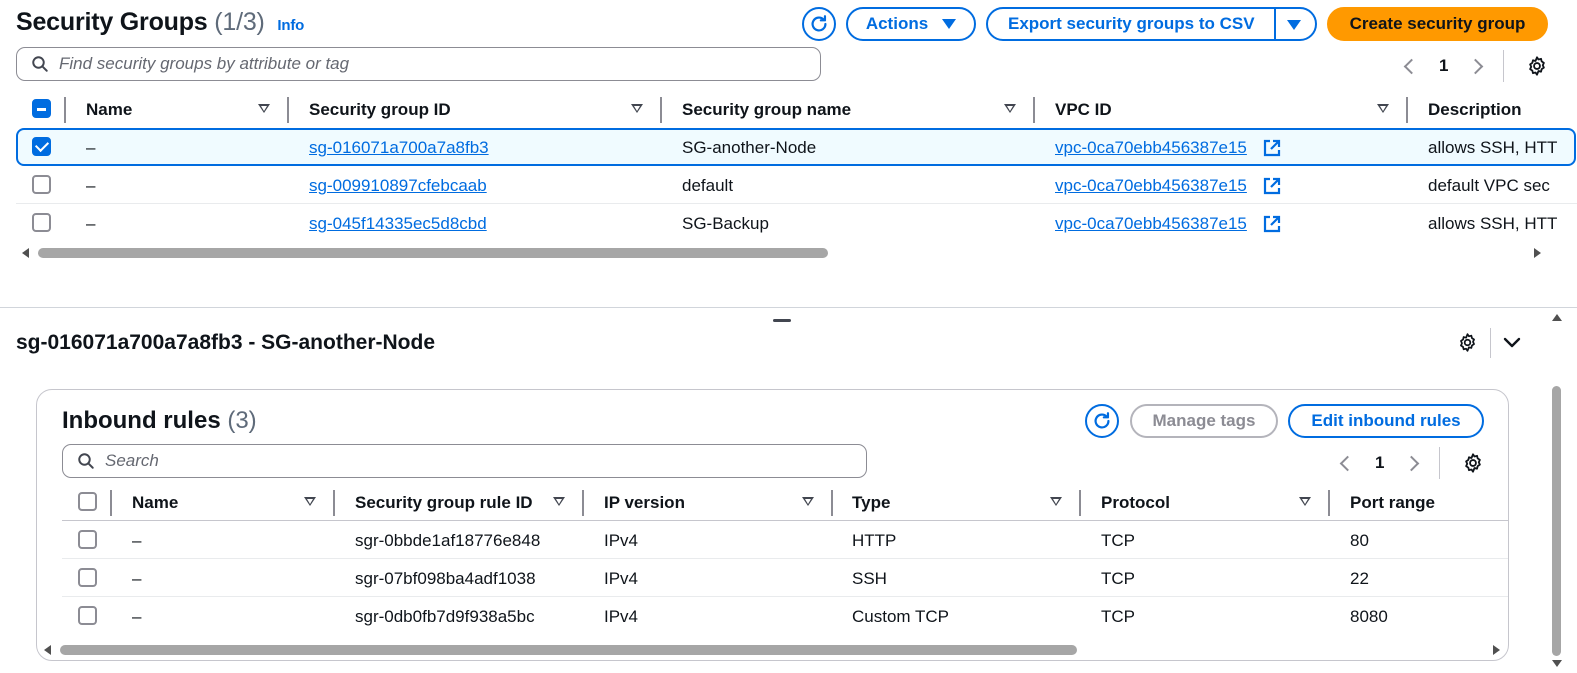 The height and width of the screenshot is (673, 1577). Describe the element at coordinates (1392, 503) in the screenshot. I see `column-header-port-range: Port range` at that location.